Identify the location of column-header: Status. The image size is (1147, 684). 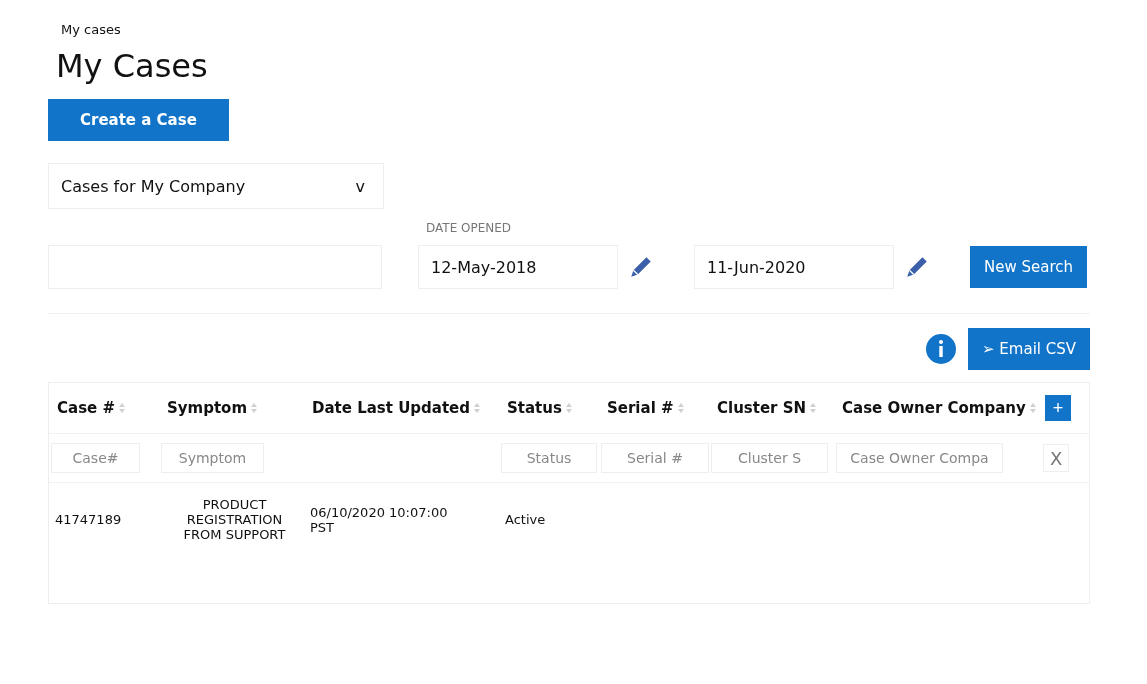
(534, 408).